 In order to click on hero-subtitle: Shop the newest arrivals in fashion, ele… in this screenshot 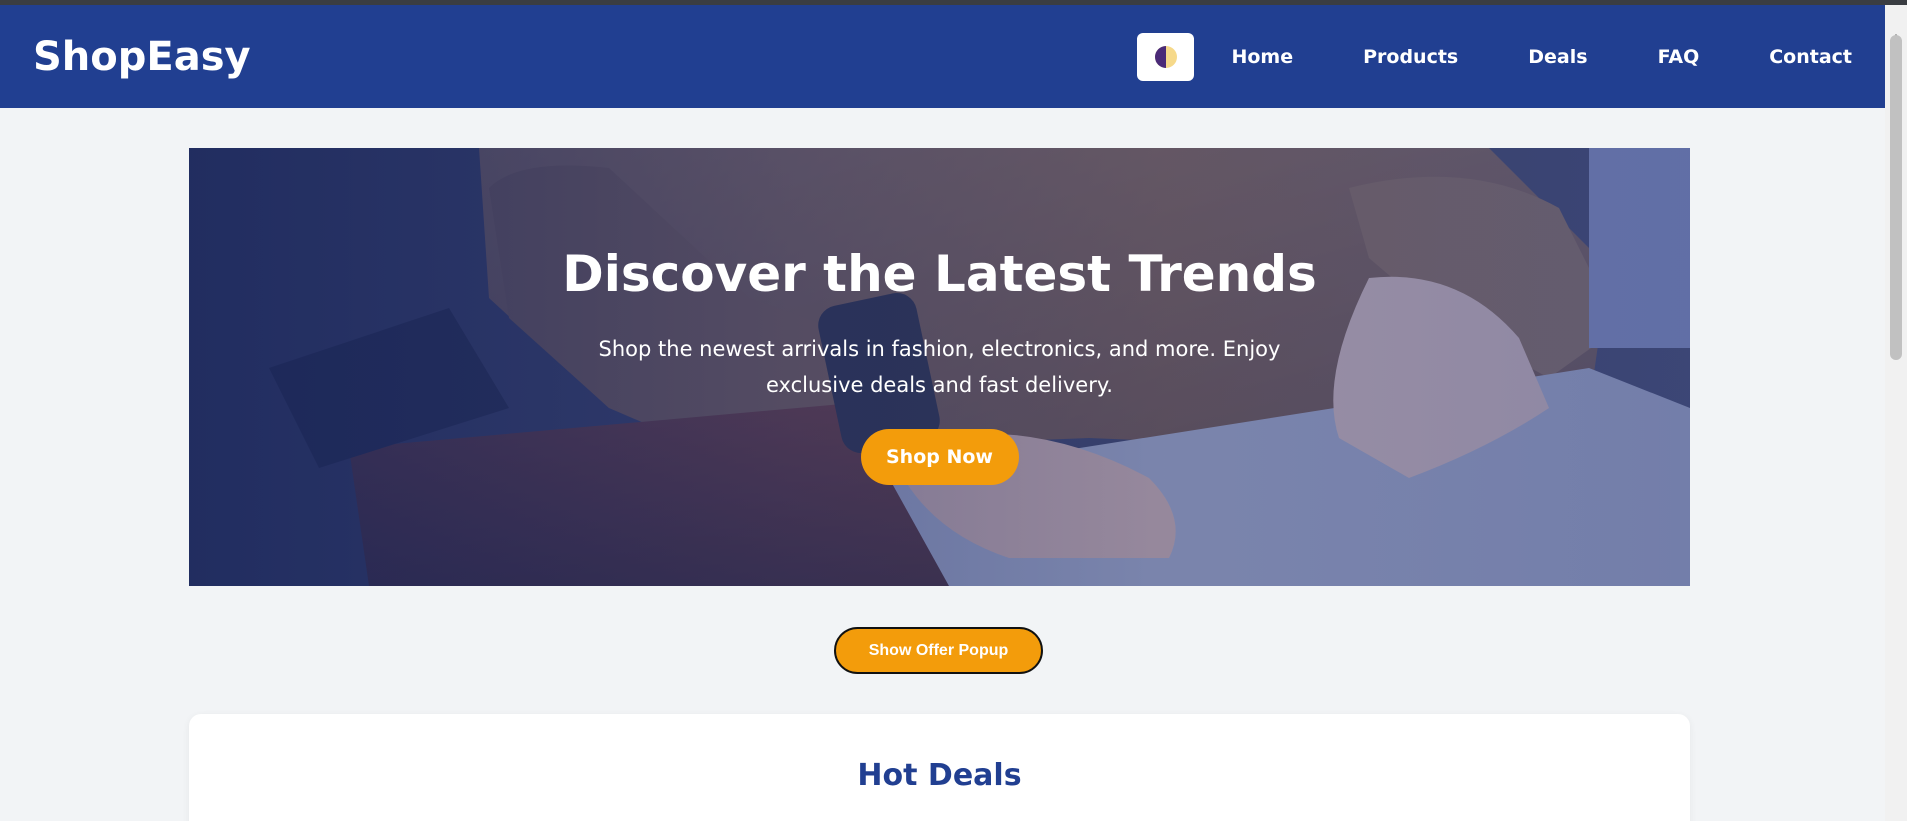, I will do `click(939, 367)`.